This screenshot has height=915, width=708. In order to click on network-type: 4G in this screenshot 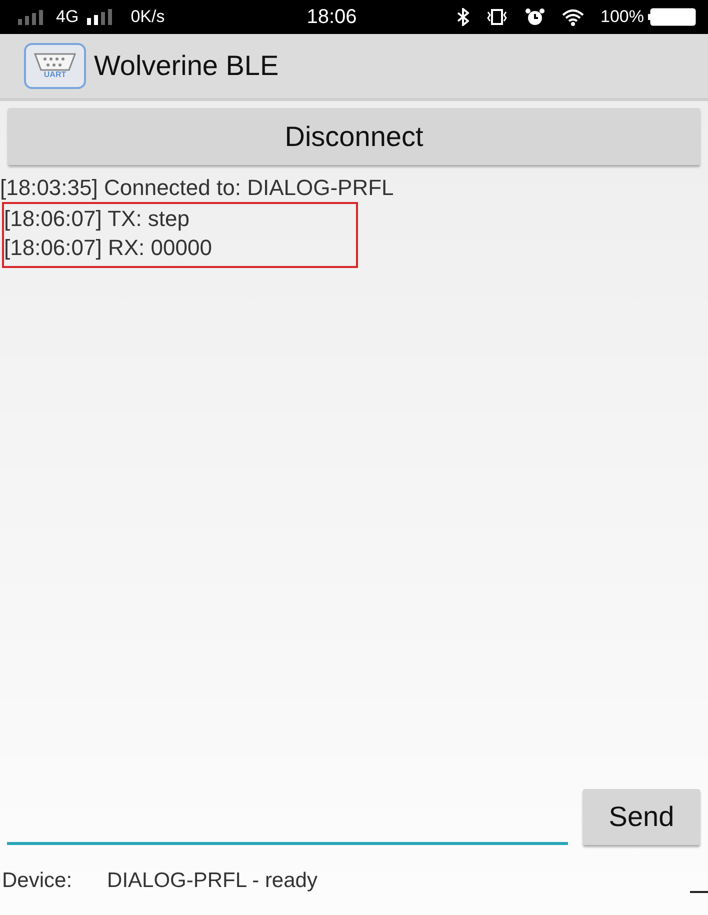, I will do `click(67, 17)`.